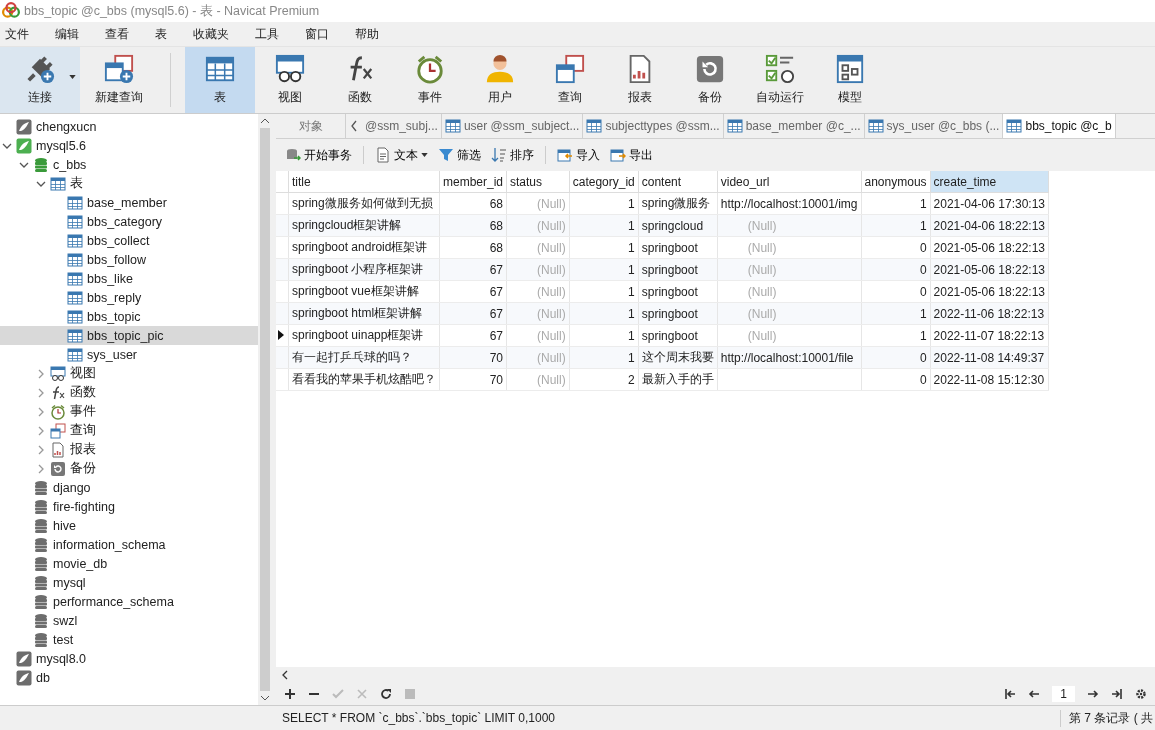  Describe the element at coordinates (129, 658) in the screenshot. I see `tree-item: mysql8.0` at that location.